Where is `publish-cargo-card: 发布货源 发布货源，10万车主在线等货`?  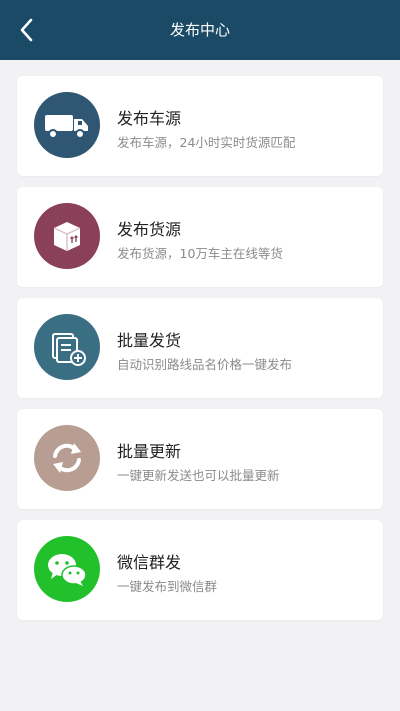
publish-cargo-card: 发布货源 发布货源，10万车主在线等货 is located at coordinates (200, 237).